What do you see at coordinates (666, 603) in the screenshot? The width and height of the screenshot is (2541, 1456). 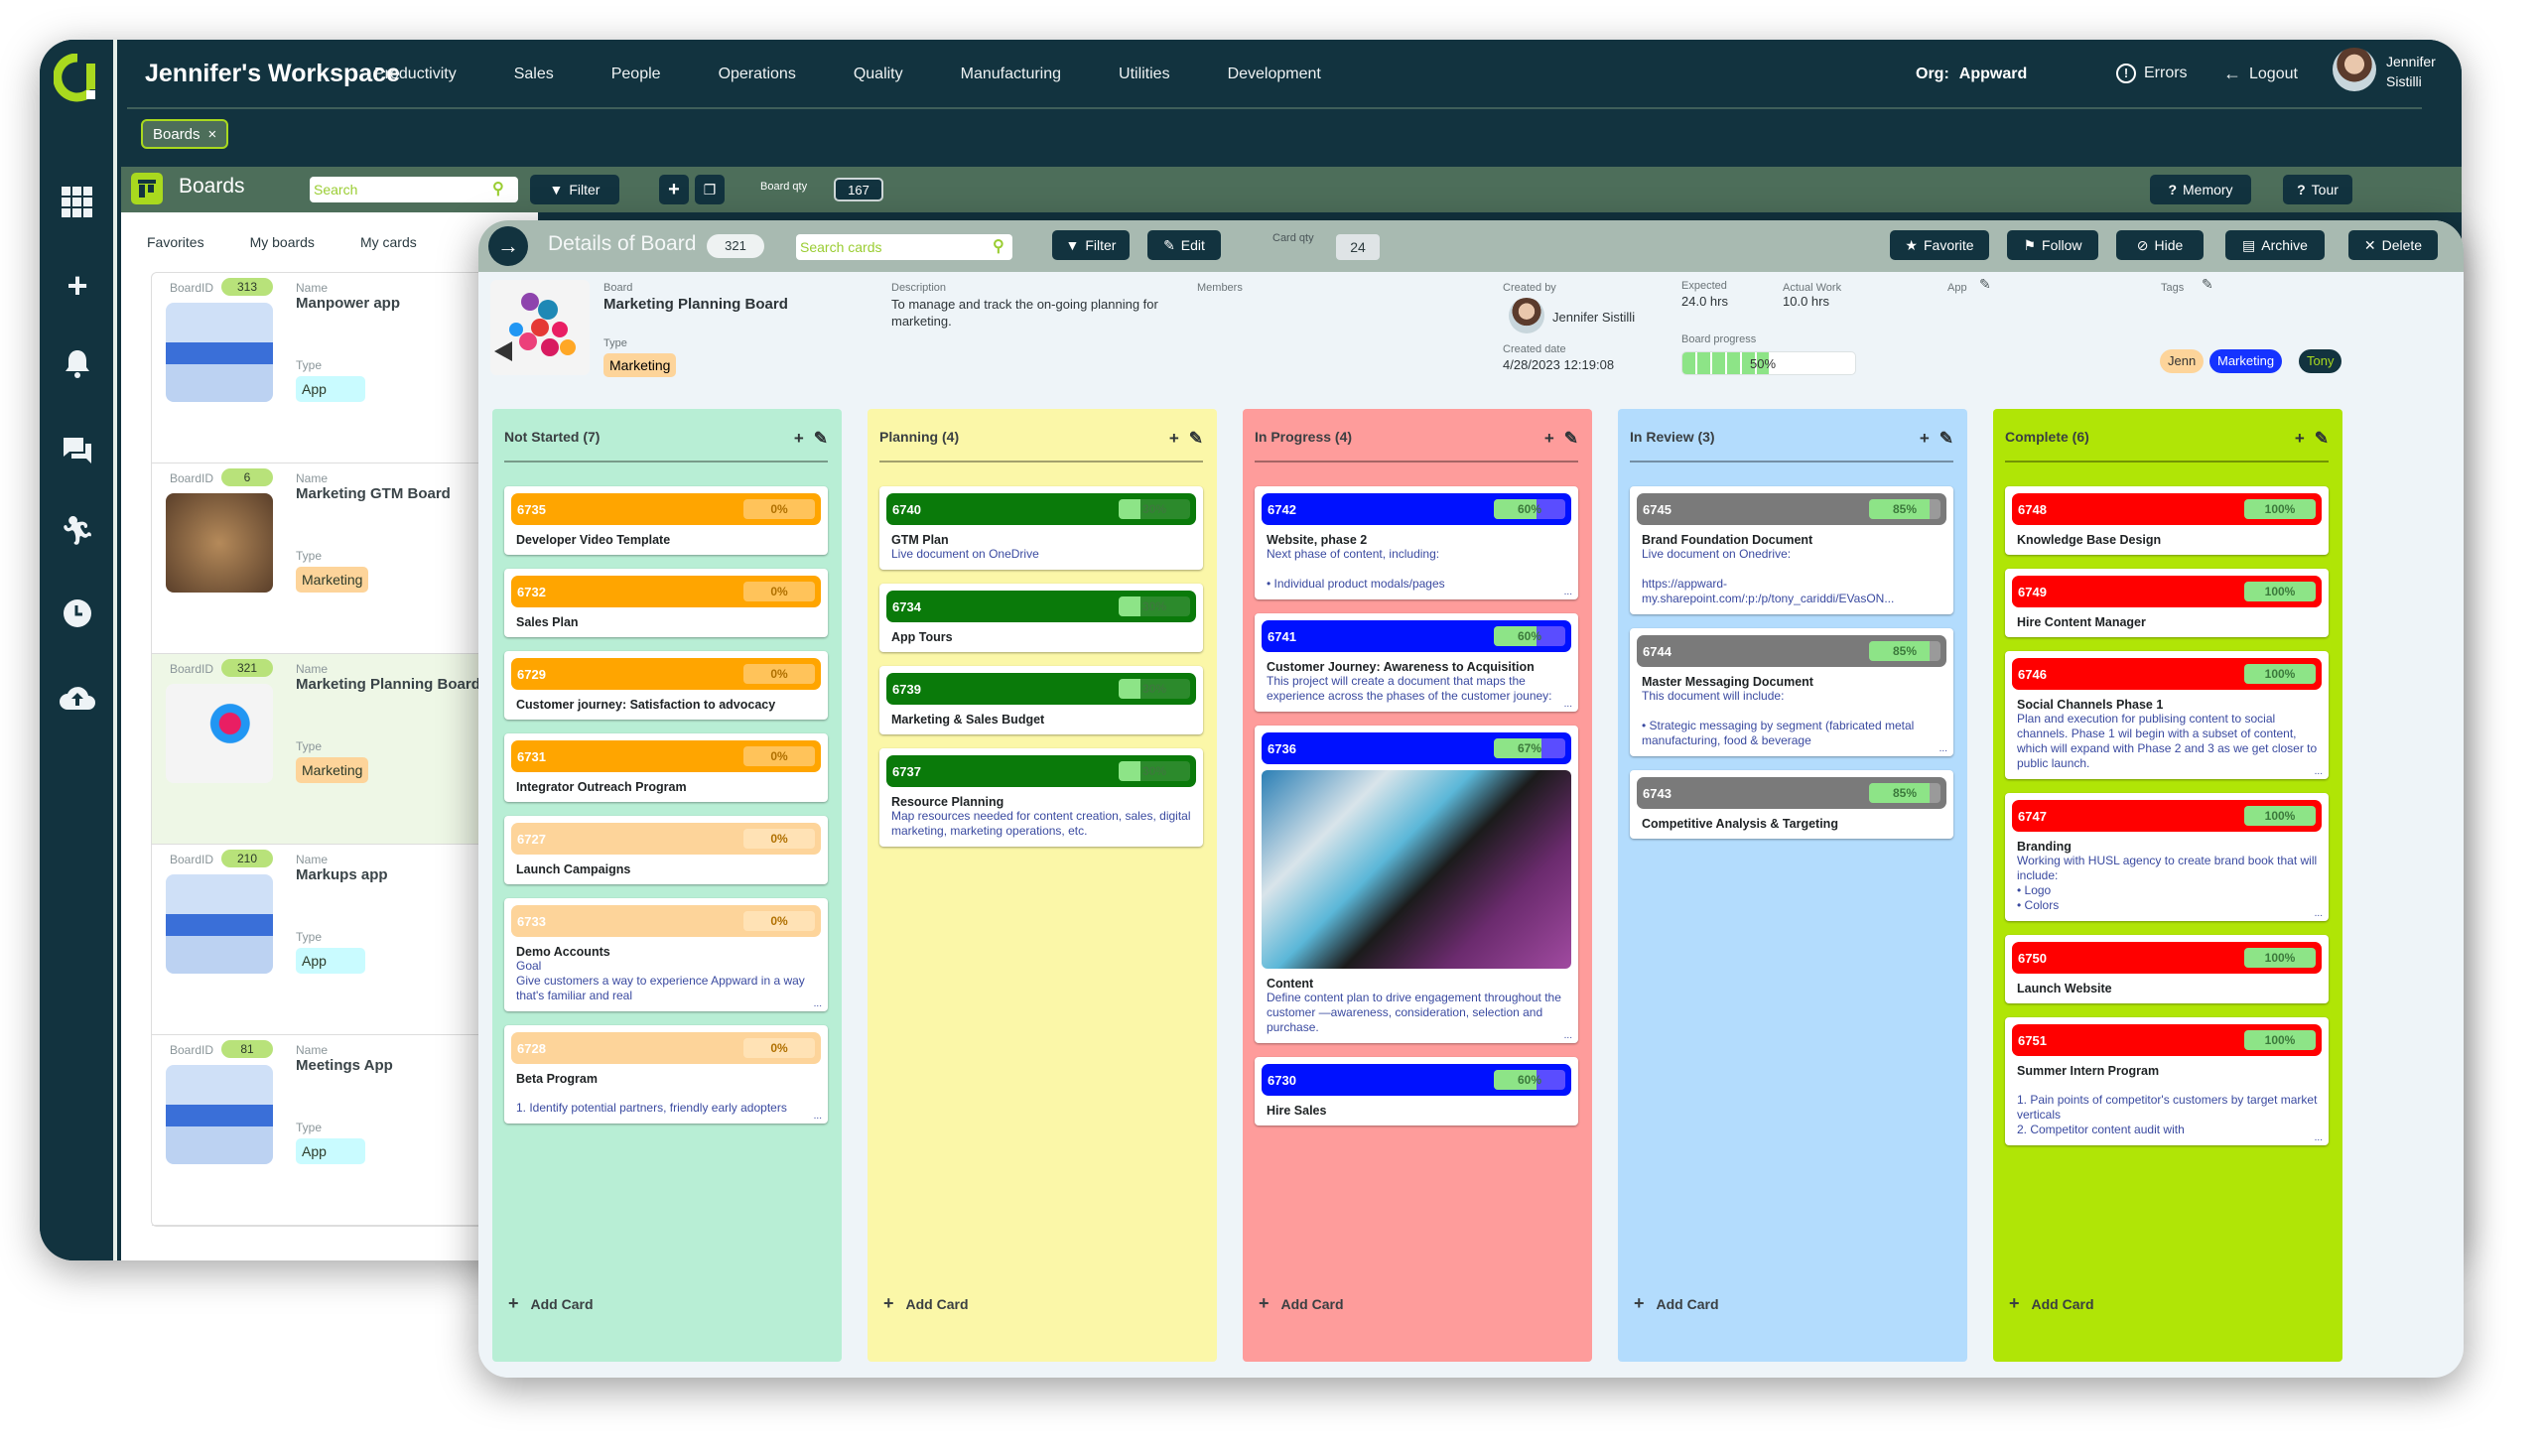 I see `task-card: 6732 0% Sales Plan` at bounding box center [666, 603].